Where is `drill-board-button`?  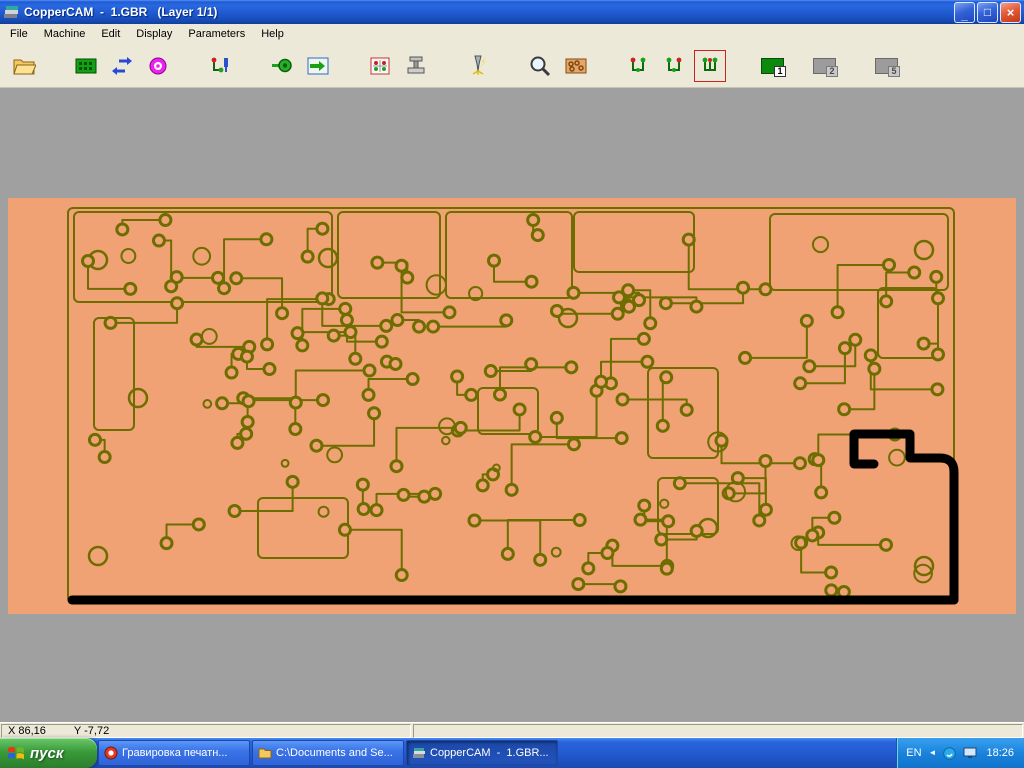 drill-board-button is located at coordinates (380, 66).